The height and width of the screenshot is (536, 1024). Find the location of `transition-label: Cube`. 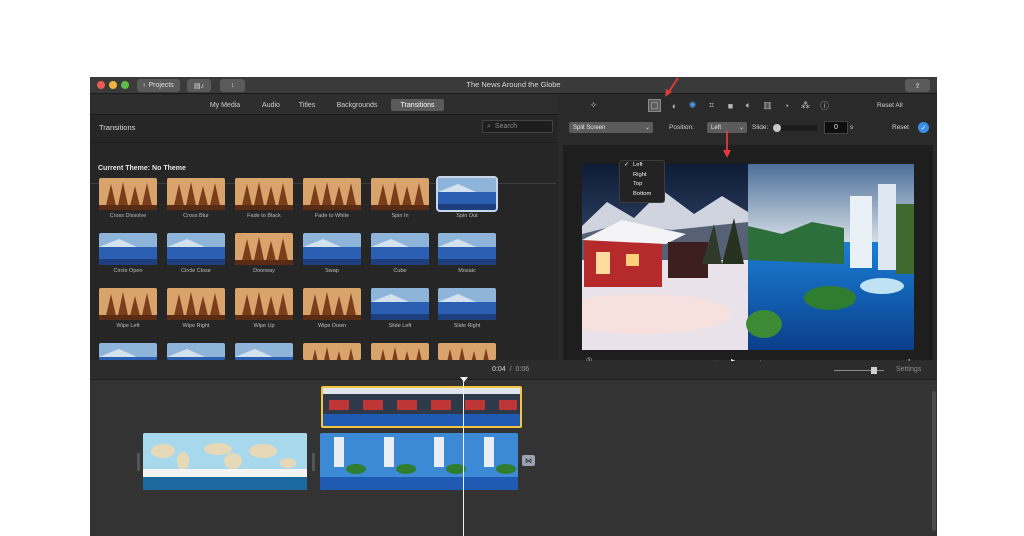

transition-label: Cube is located at coordinates (400, 271).